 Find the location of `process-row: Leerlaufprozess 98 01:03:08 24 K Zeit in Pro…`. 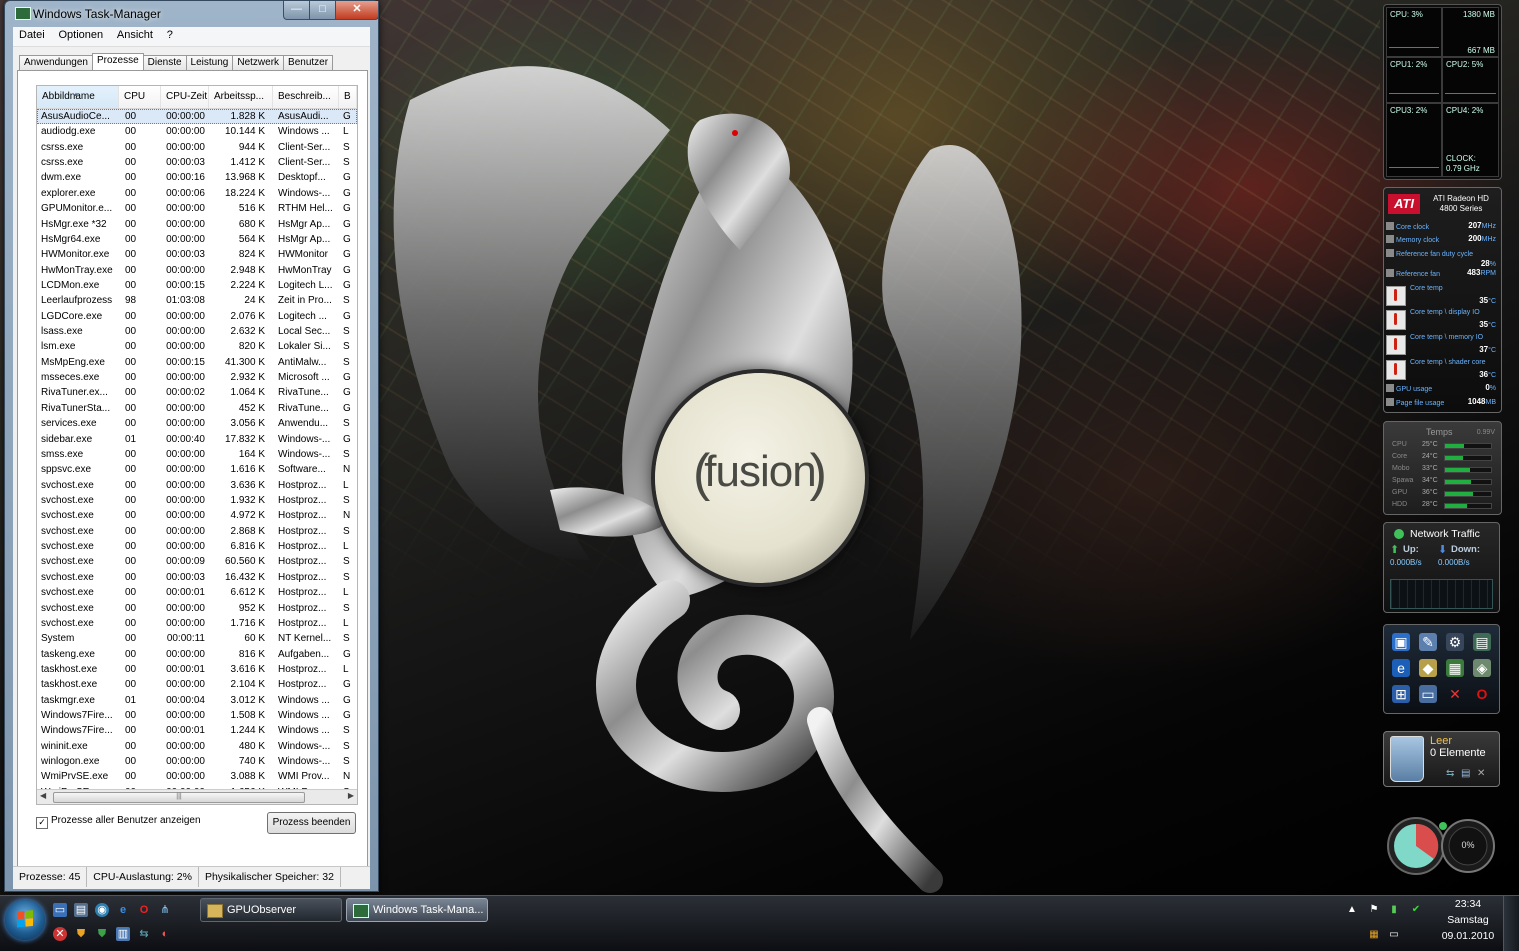

process-row: Leerlaufprozess 98 01:03:08 24 K Zeit in Pro… is located at coordinates (197, 300).